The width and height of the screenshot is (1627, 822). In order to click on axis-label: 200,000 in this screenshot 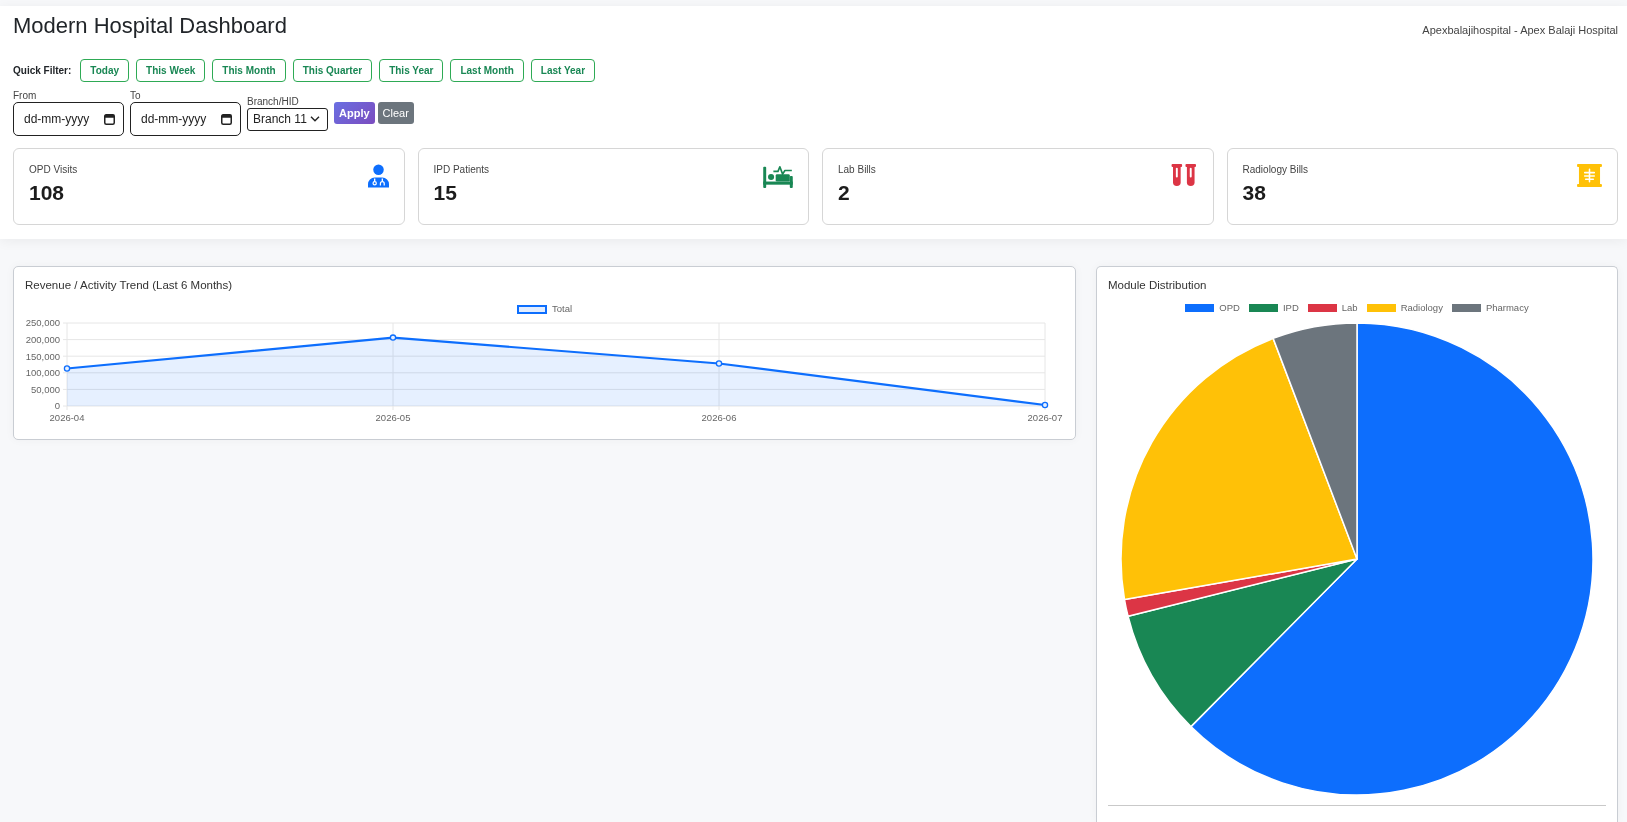, I will do `click(42, 339)`.